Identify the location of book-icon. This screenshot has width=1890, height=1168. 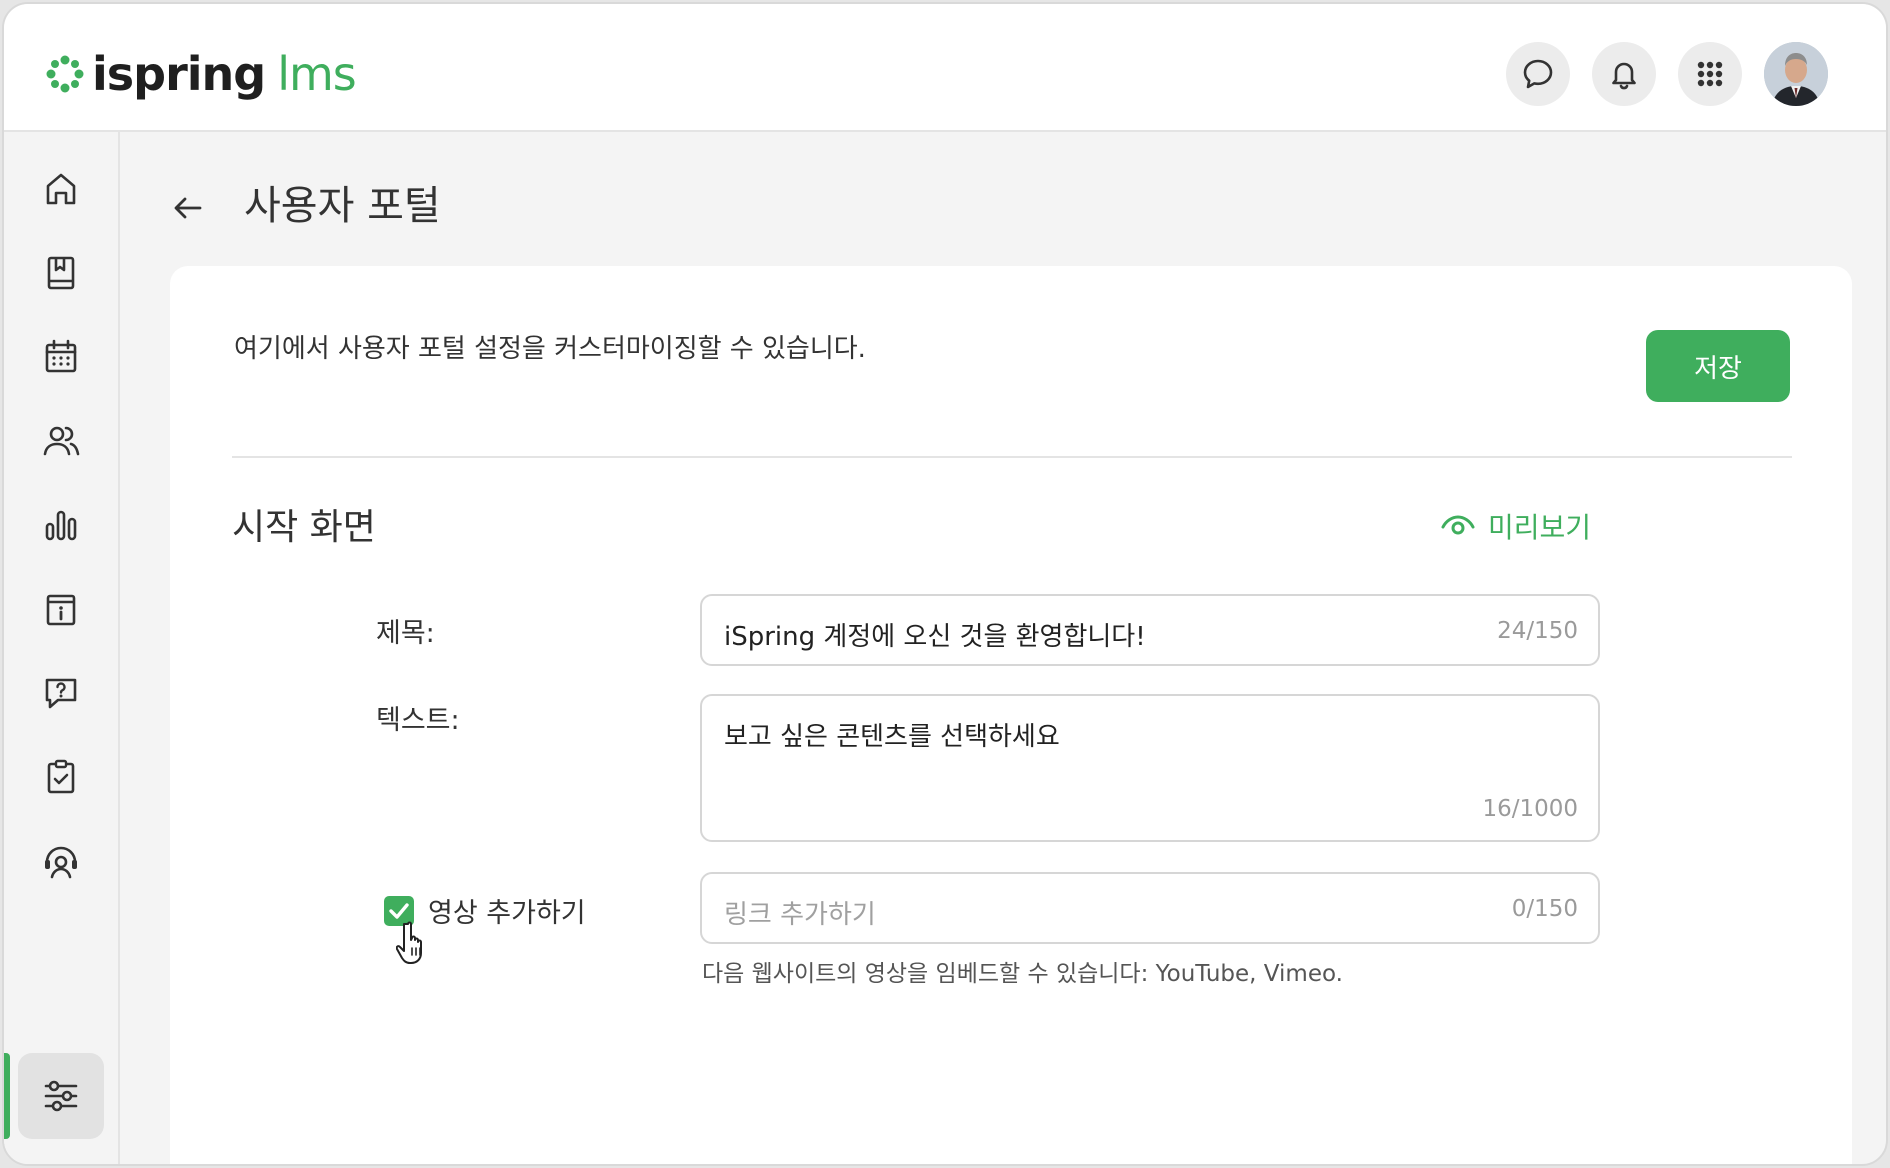
(61, 273).